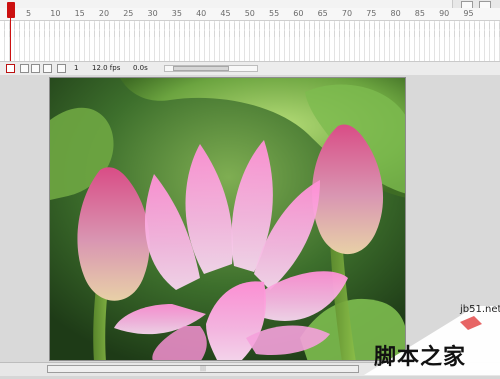  What do you see at coordinates (395, 13) in the screenshot?
I see `ruler-frame-number: 80` at bounding box center [395, 13].